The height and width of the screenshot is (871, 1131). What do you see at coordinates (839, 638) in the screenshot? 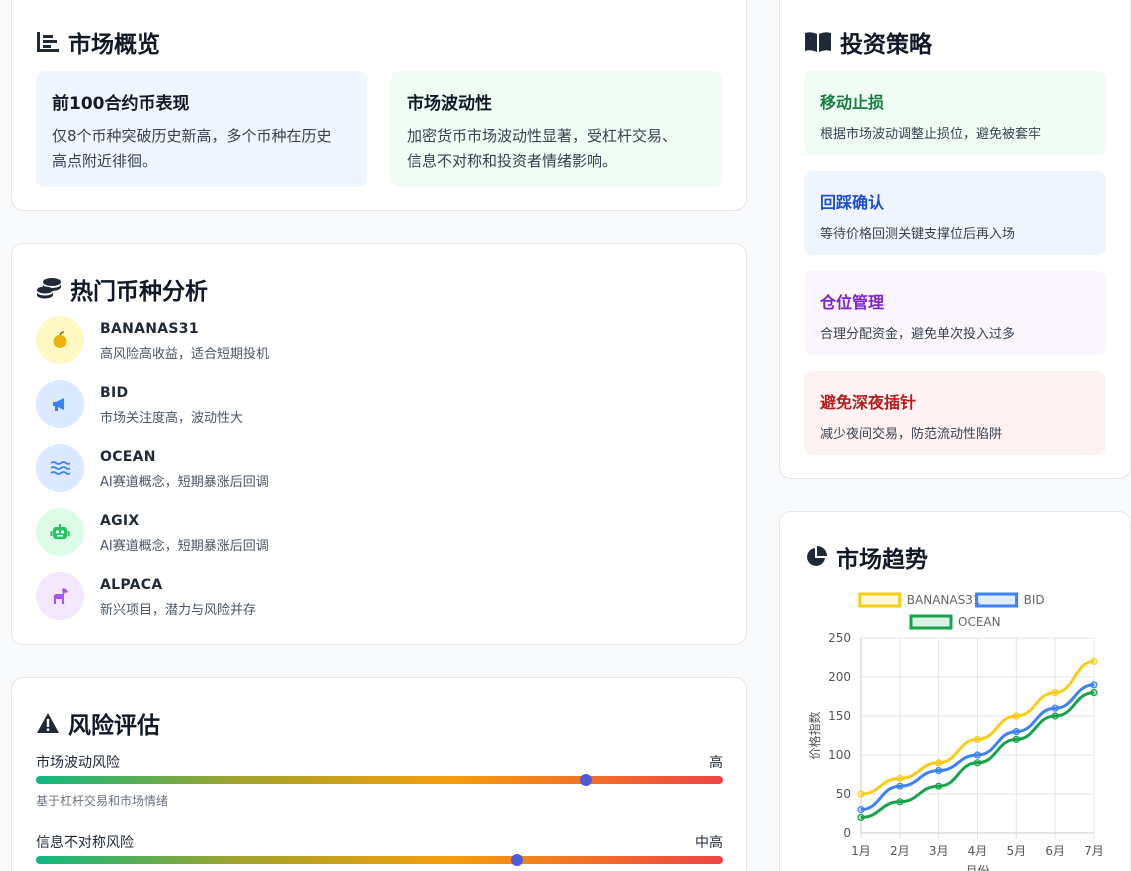
I see `y-tick-label: 250` at bounding box center [839, 638].